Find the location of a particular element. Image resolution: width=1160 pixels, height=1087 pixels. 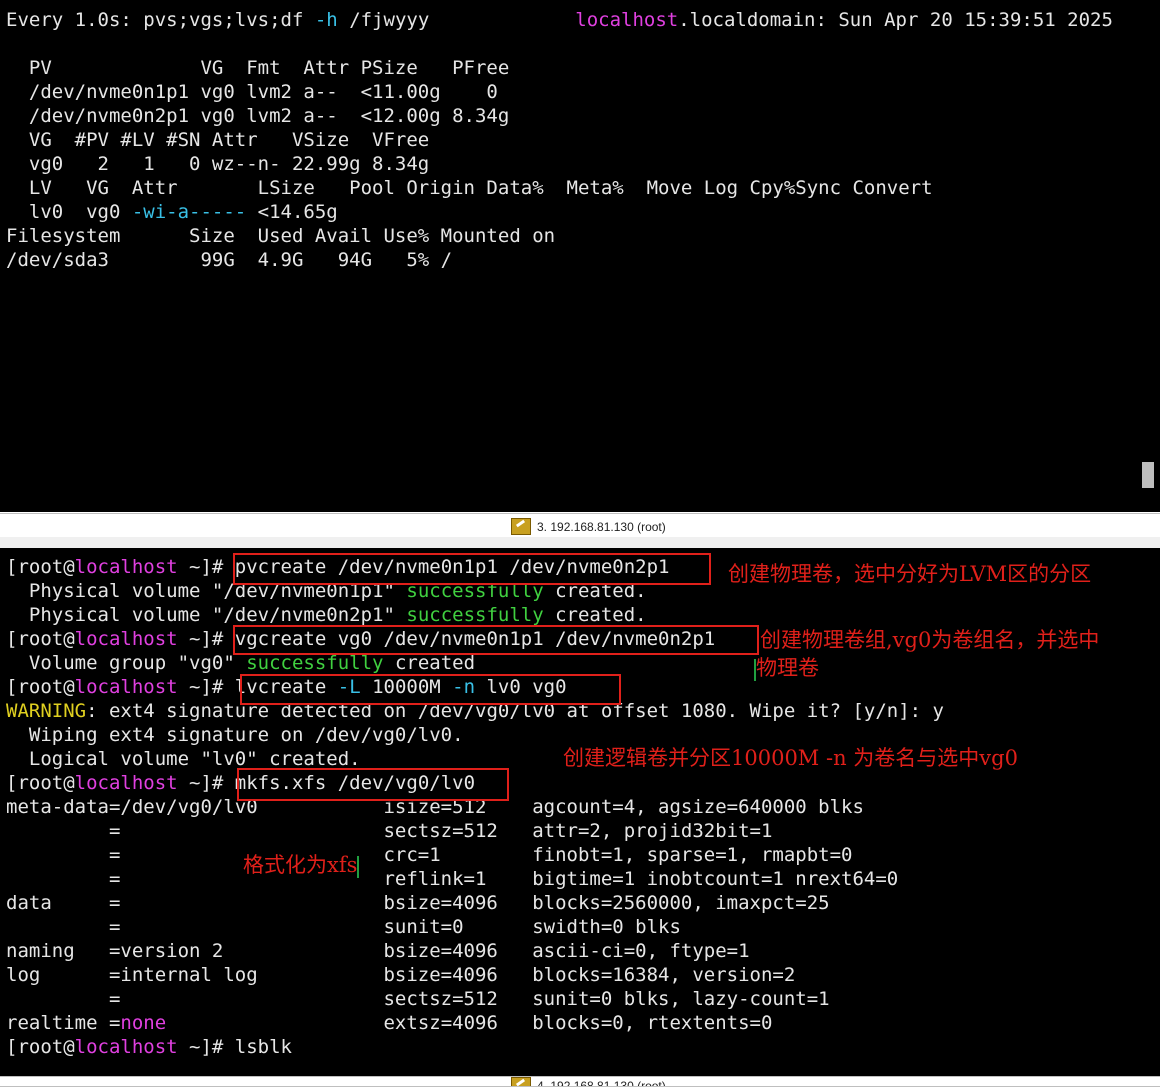

pvs-row: /dev/nvme0n1p1 vg0 lvm2 a-- <11.00g 0 is located at coordinates (252, 92).